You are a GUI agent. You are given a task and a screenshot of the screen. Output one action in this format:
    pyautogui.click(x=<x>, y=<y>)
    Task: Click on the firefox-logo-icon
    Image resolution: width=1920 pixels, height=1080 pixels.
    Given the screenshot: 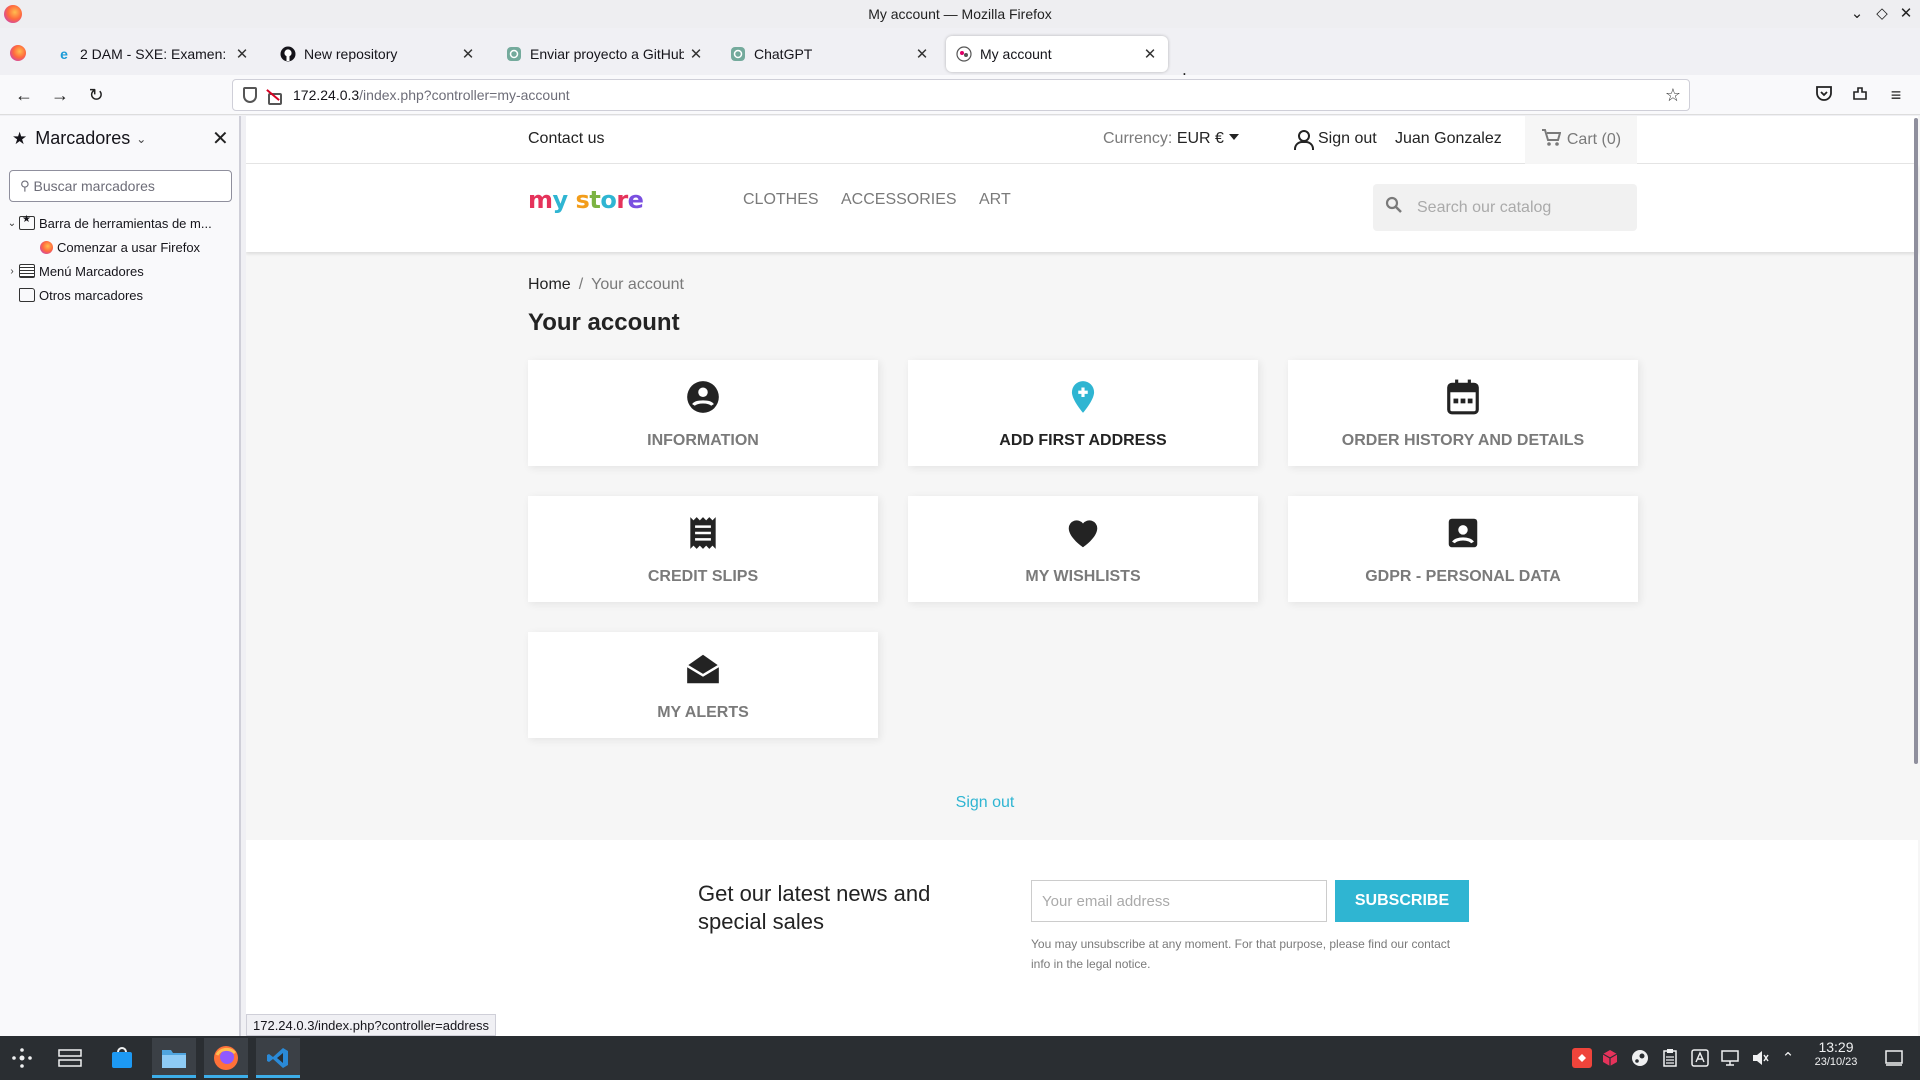 What is the action you would take?
    pyautogui.click(x=13, y=14)
    